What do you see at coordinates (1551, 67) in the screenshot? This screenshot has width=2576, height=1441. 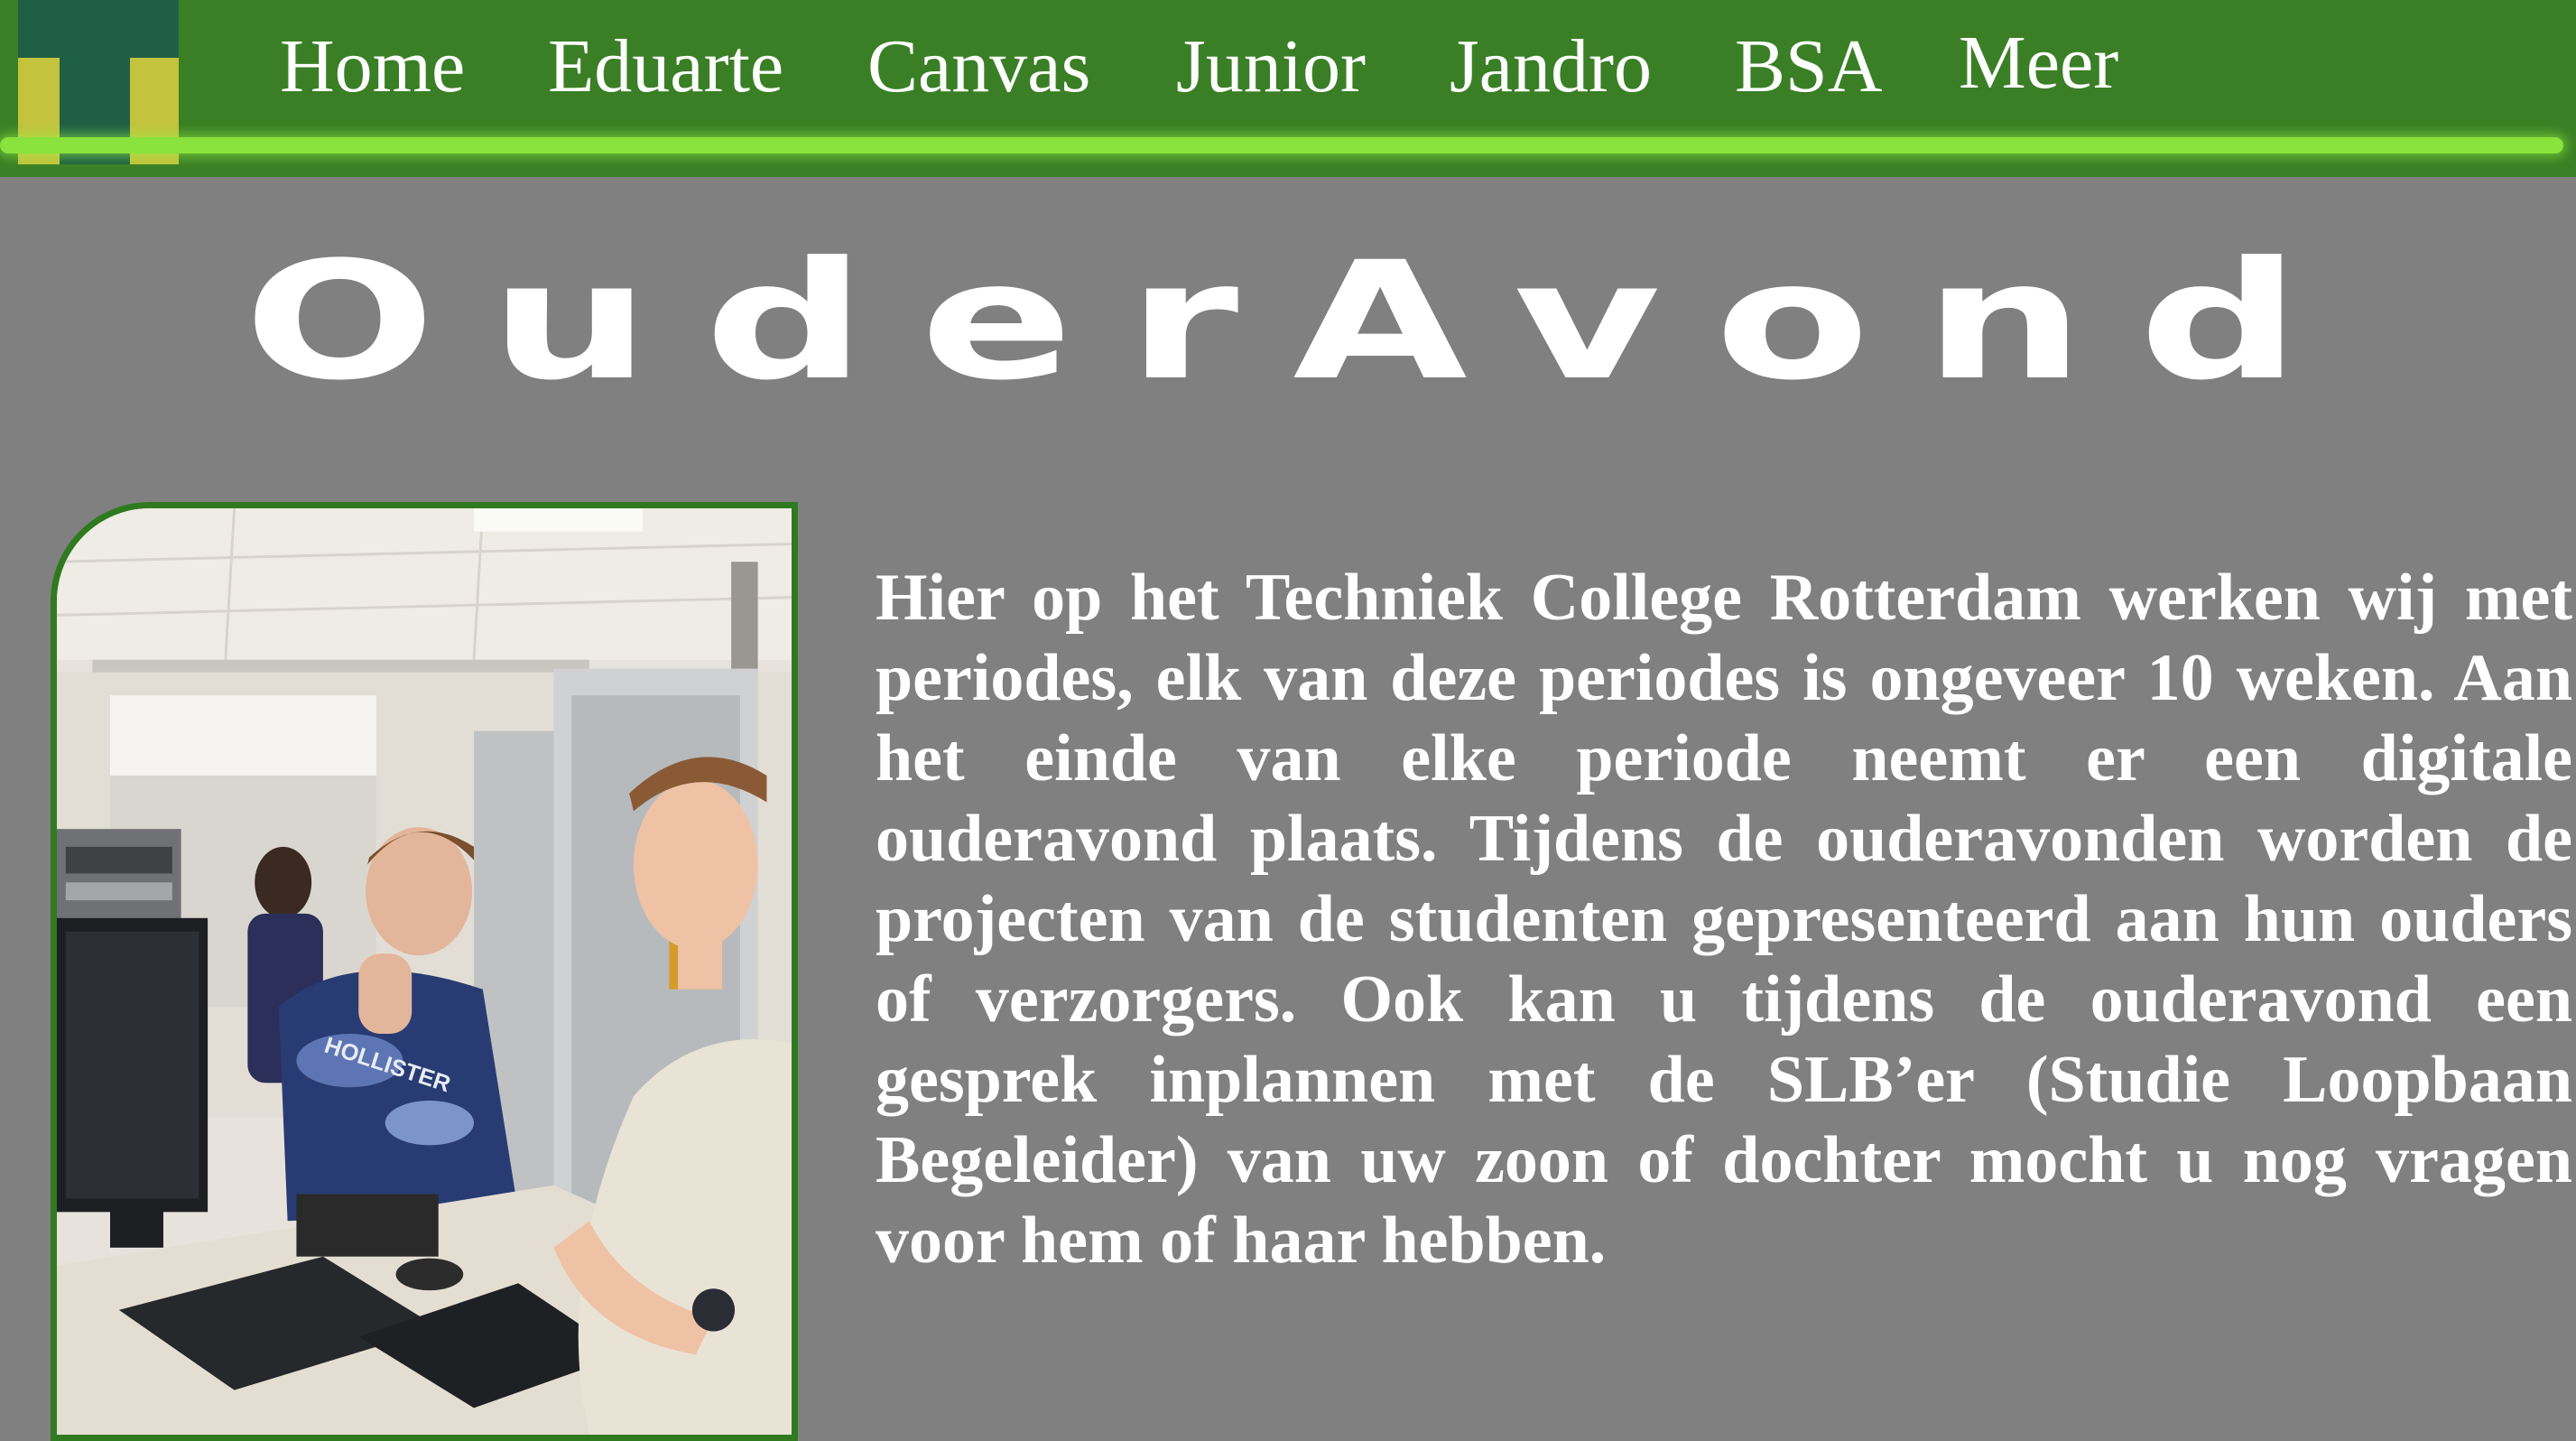 I see `nav-item-jandro: Jandro` at bounding box center [1551, 67].